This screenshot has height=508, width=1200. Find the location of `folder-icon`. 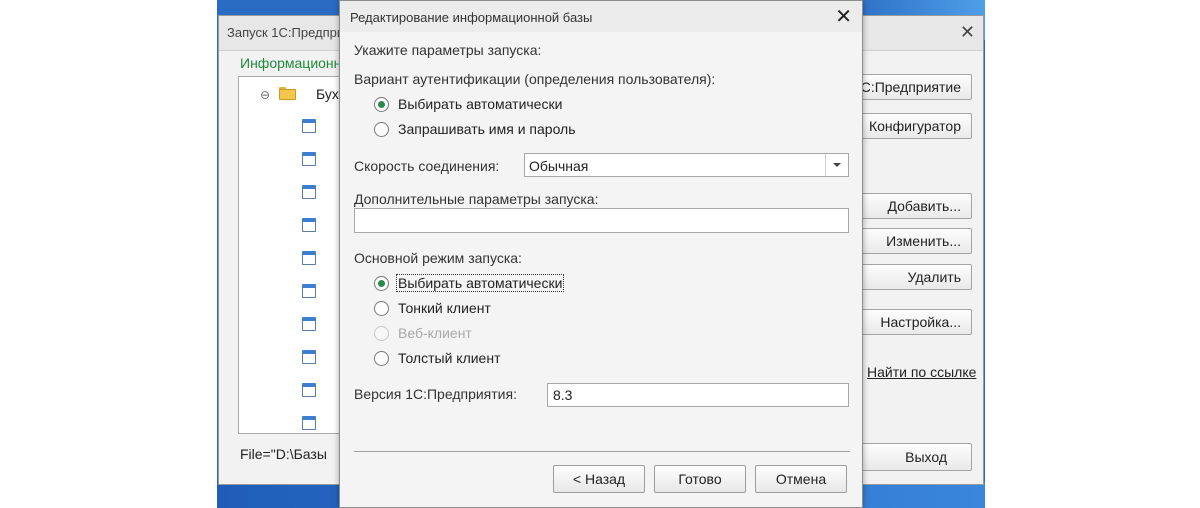

folder-icon is located at coordinates (287, 93).